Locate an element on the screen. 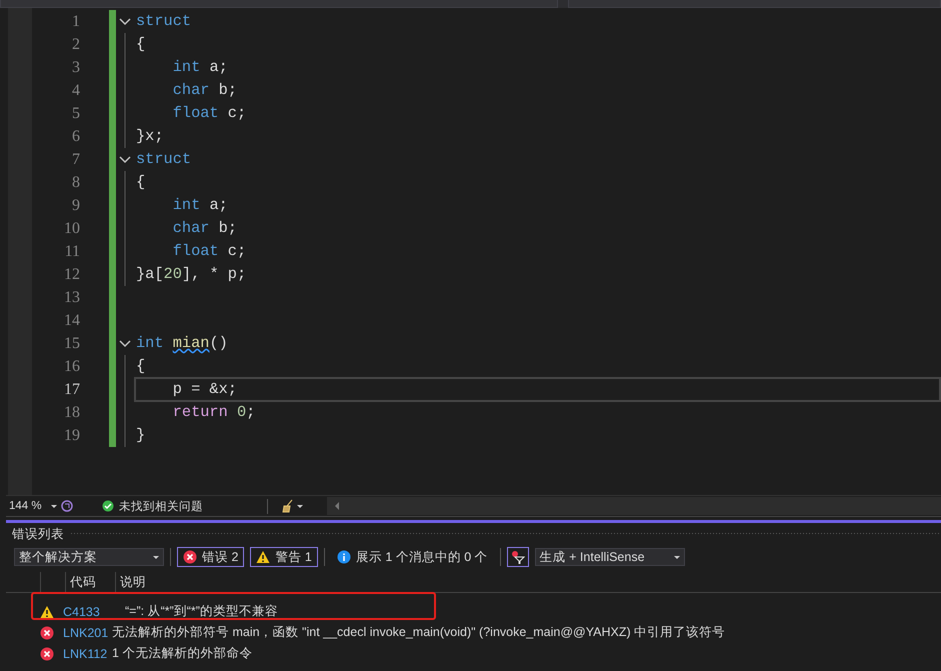 Image resolution: width=941 pixels, height=671 pixels. error-filter-button: 错误 2 is located at coordinates (210, 557).